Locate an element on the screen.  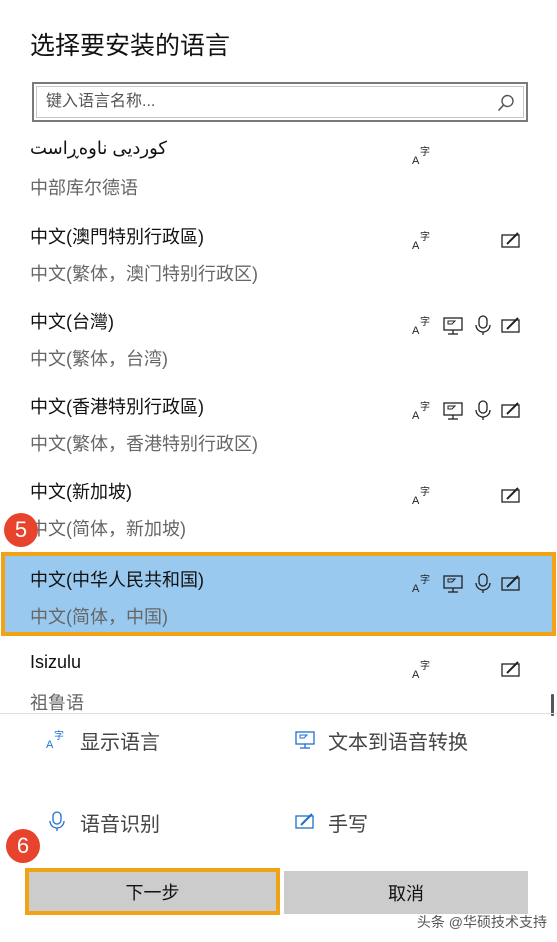
language-item-selected: 中文(中华人民共和国) 中文(简体，中国) A字 is located at coordinates (278, 594).